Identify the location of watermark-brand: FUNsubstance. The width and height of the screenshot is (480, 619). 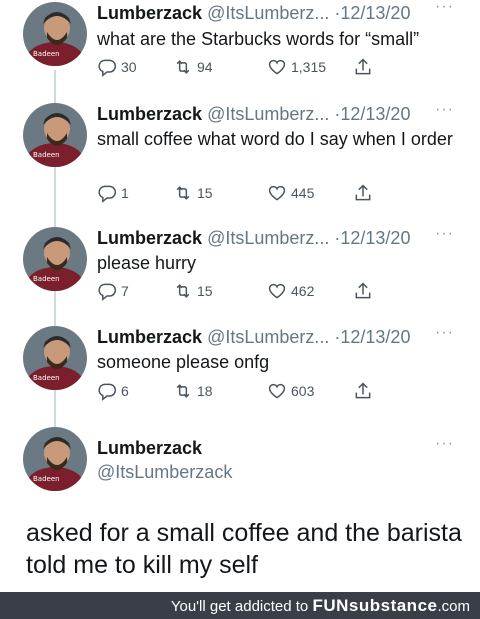
(375, 605).